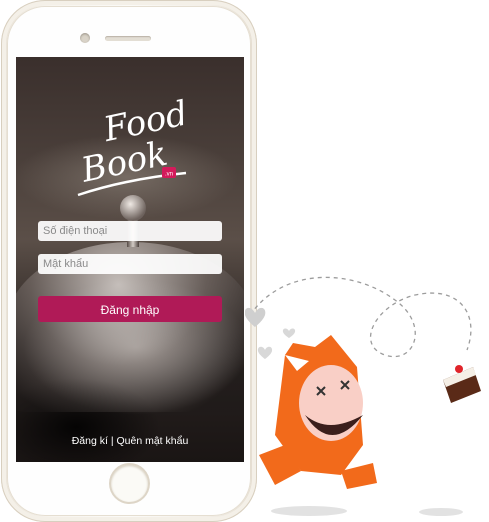 Image resolution: width=489 pixels, height=522 pixels. Describe the element at coordinates (133, 208) in the screenshot. I see `bell-knob` at that location.